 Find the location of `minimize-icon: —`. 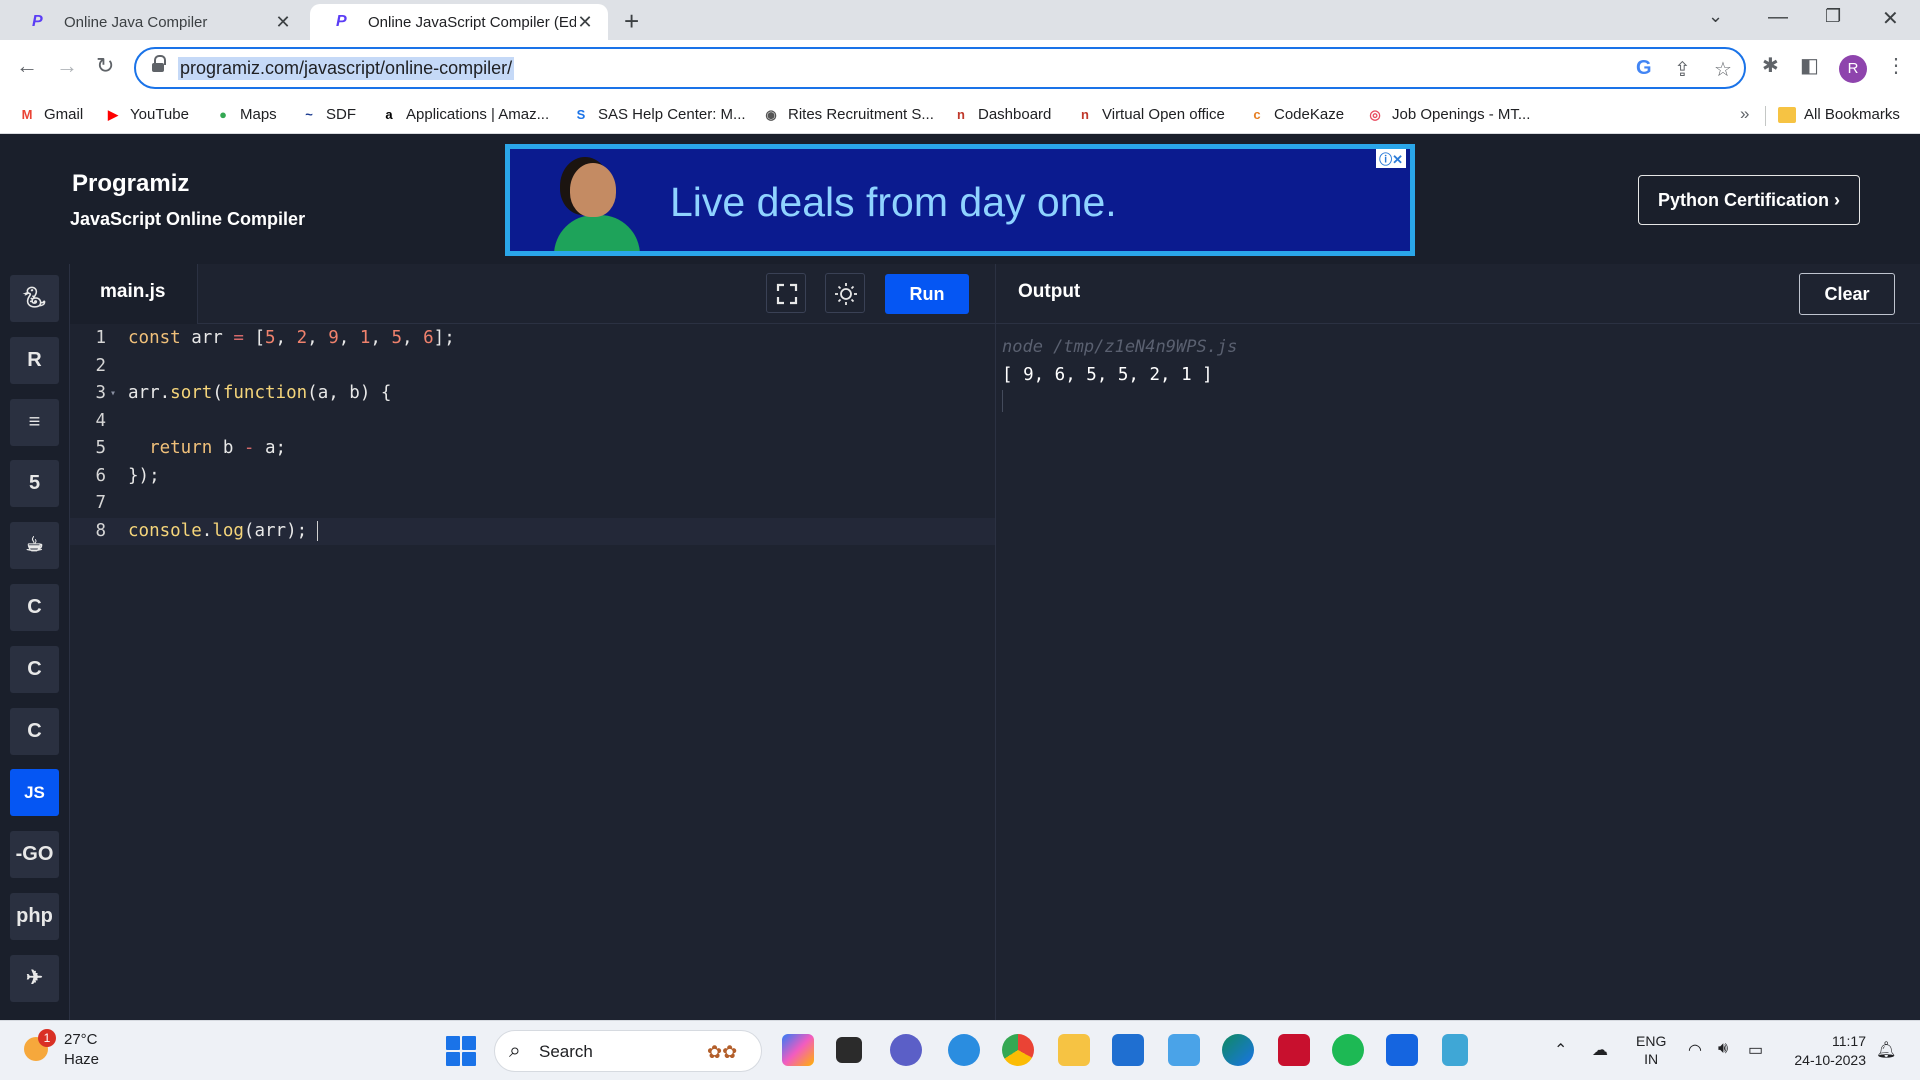

minimize-icon: — is located at coordinates (1778, 17).